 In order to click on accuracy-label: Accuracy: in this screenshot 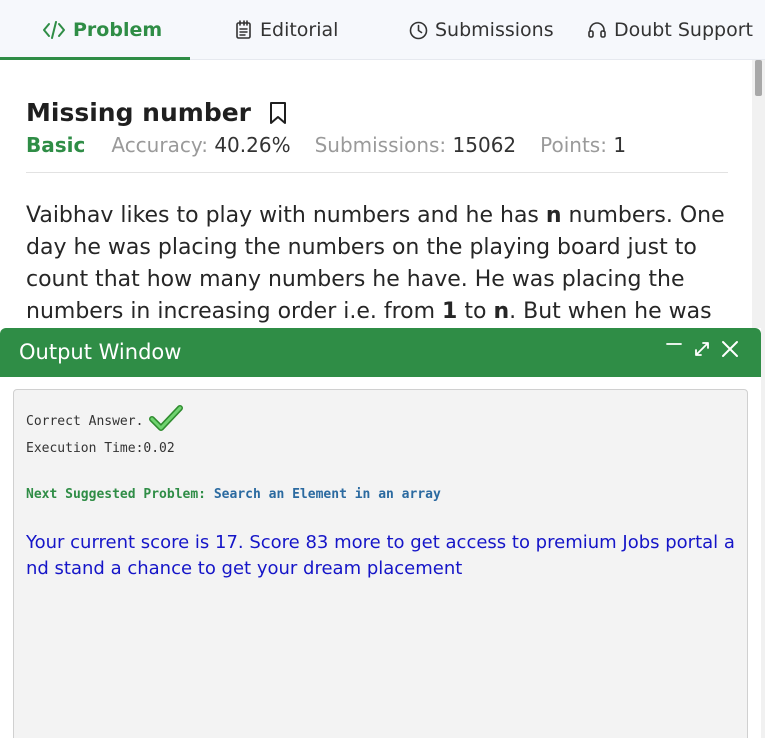, I will do `click(159, 145)`.